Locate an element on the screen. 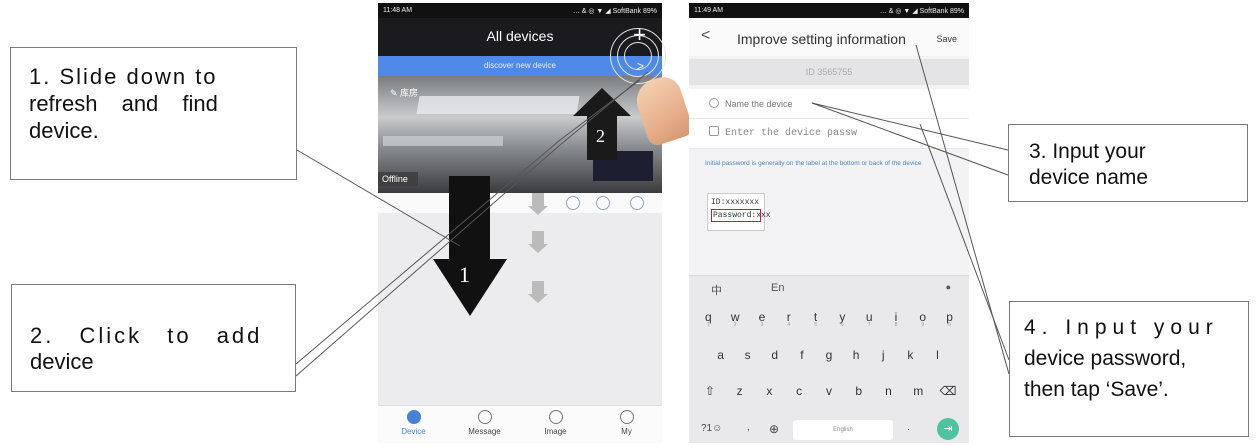 The height and width of the screenshot is (446, 1259). keyboard-key-r2-8: l is located at coordinates (937, 355).